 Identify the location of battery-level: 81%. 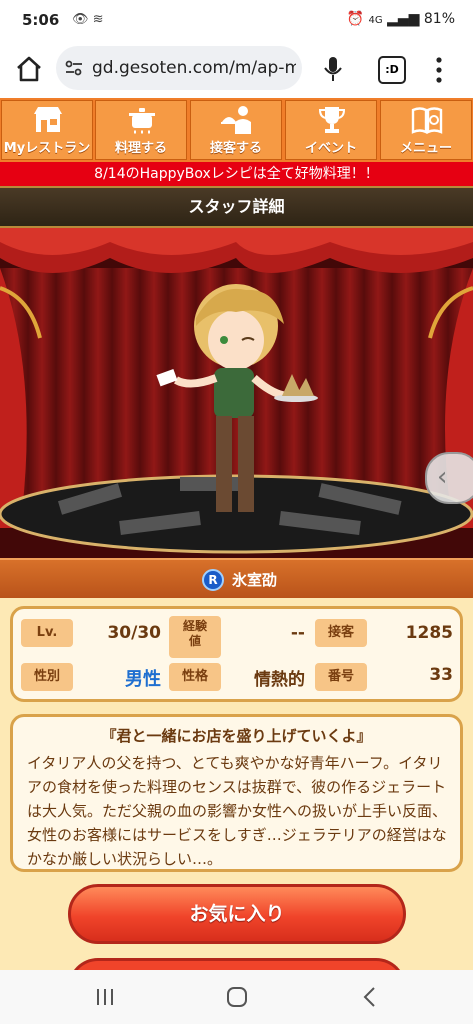
(439, 19).